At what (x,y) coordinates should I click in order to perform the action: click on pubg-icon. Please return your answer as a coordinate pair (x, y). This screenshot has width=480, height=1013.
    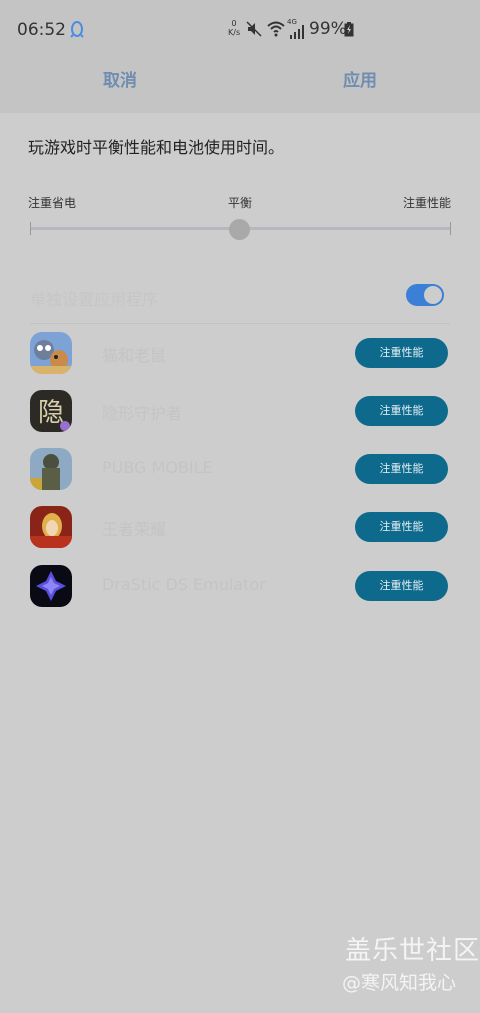
    Looking at the image, I should click on (51, 469).